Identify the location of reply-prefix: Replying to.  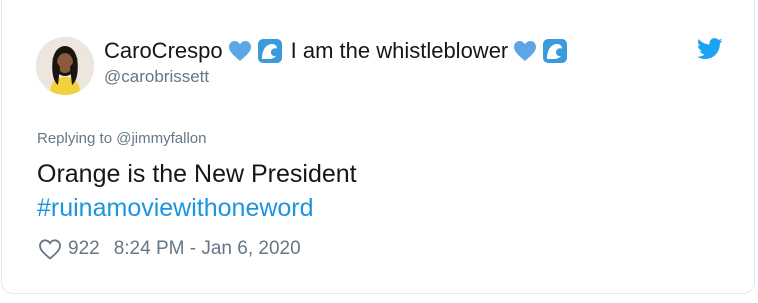
(75, 138).